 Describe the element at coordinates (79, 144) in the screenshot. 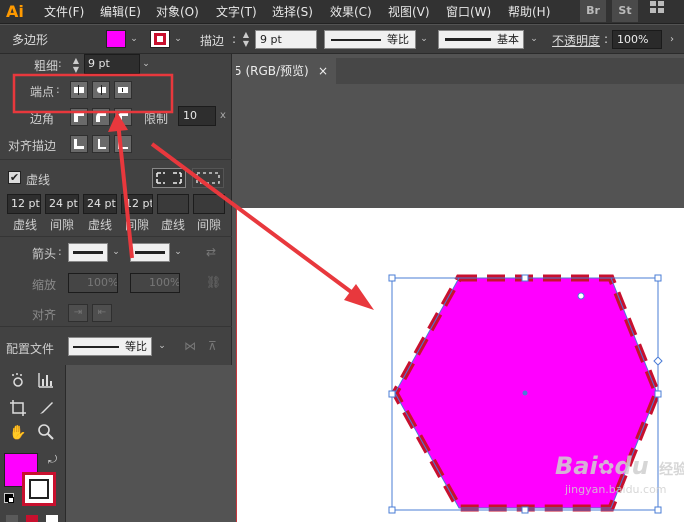

I see `align-center-icon` at that location.